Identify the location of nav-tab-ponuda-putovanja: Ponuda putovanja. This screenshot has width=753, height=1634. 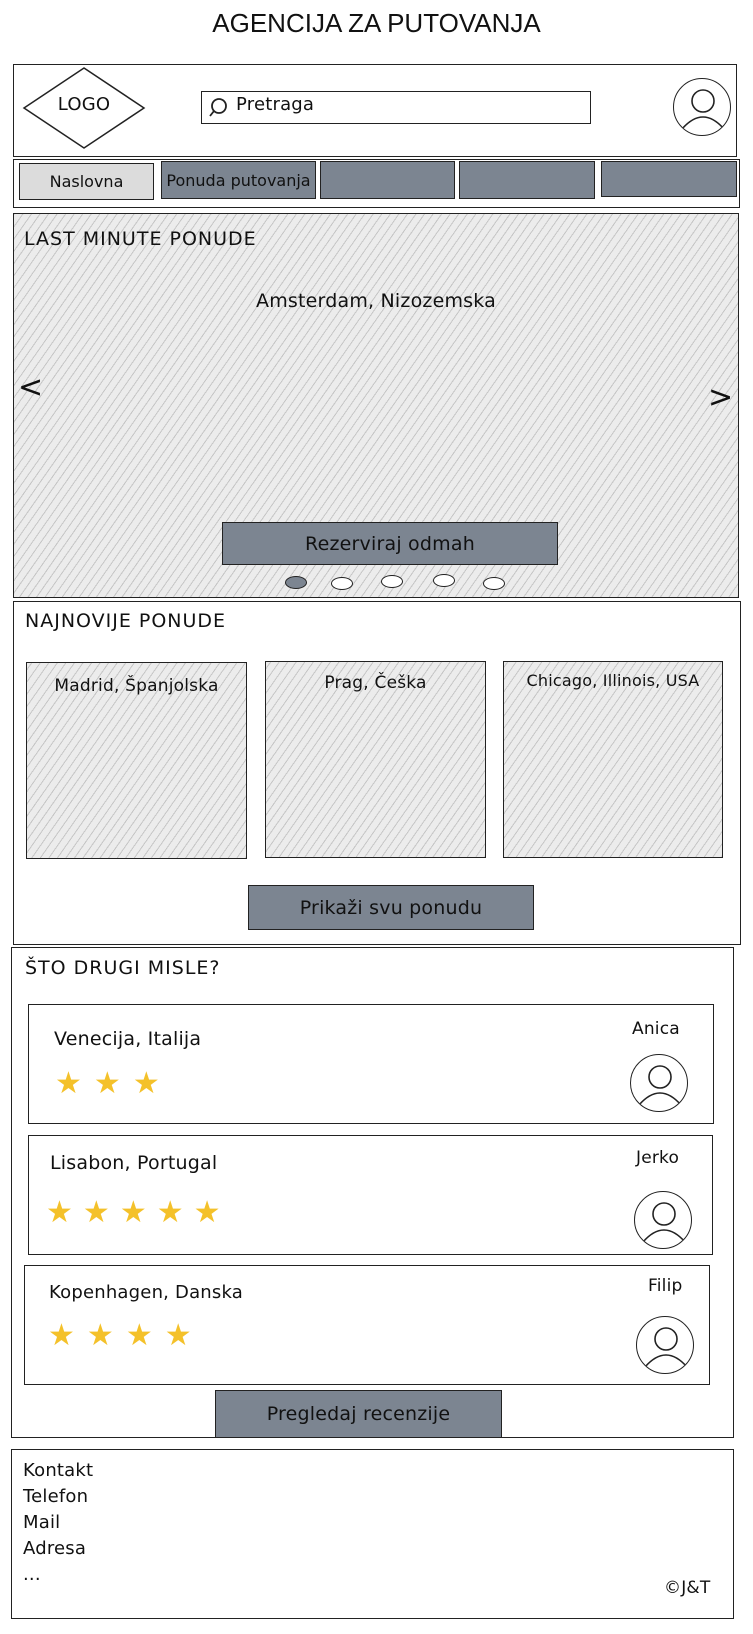
(238, 180).